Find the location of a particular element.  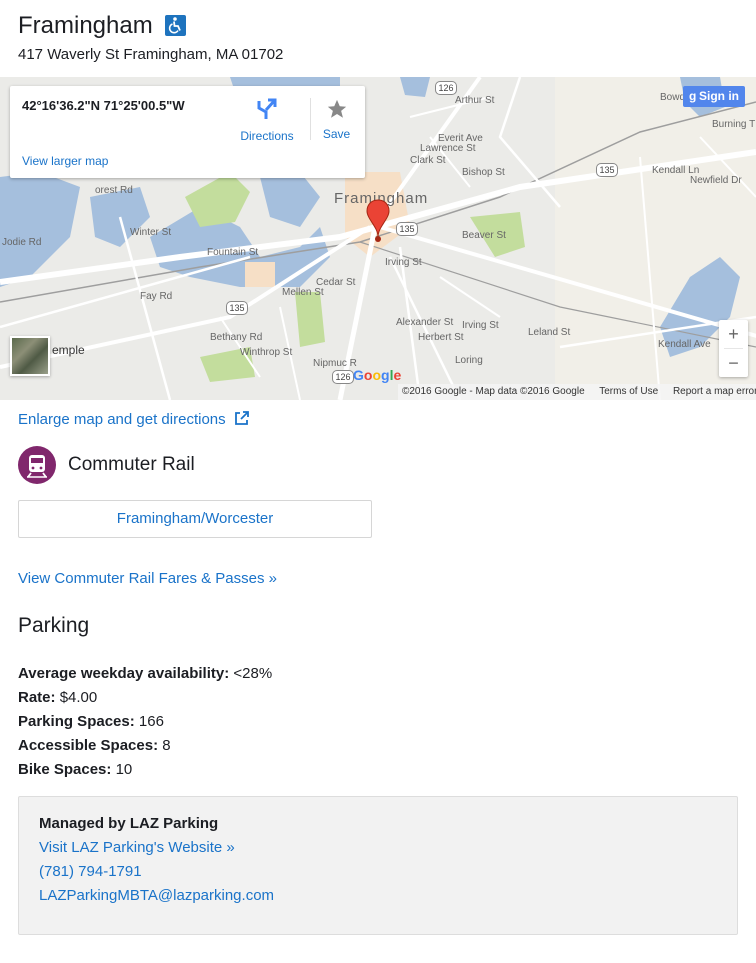

external-link-icon is located at coordinates (241, 418).